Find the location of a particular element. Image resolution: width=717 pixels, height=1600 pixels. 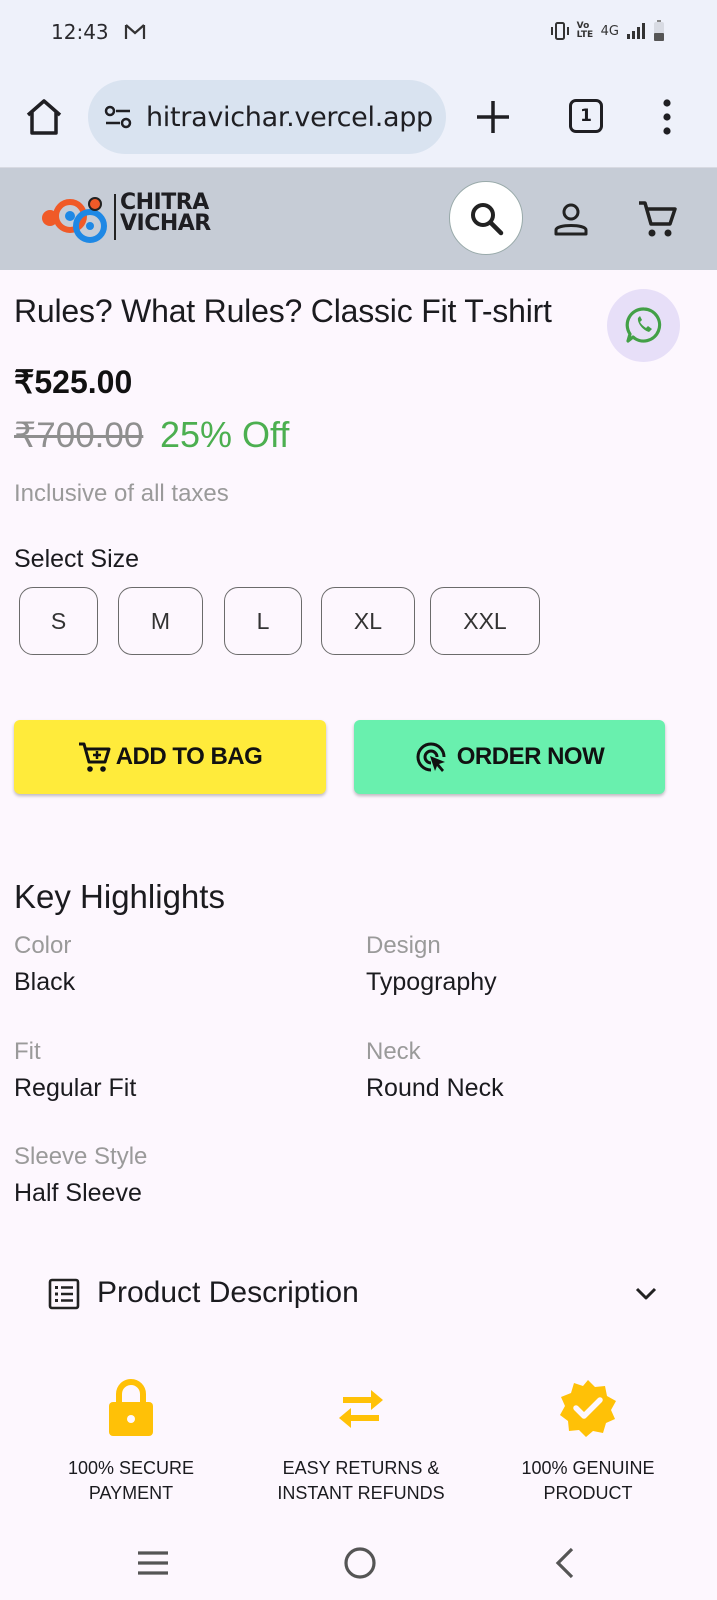

product-price: ₹525.00 is located at coordinates (73, 382).